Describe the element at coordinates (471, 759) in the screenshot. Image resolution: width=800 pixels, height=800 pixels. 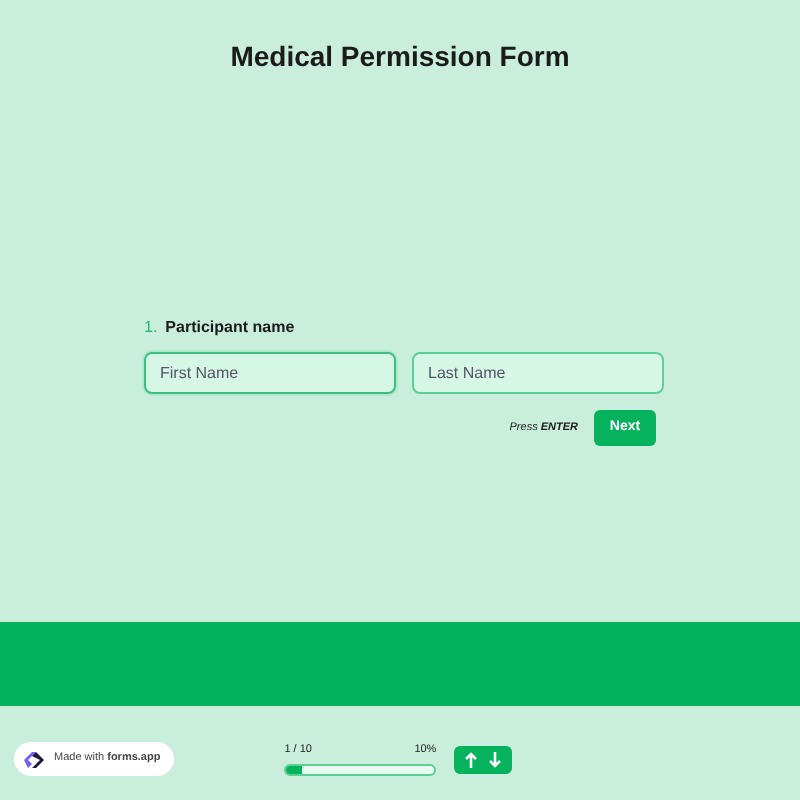
I see `arrow-up-icon` at that location.